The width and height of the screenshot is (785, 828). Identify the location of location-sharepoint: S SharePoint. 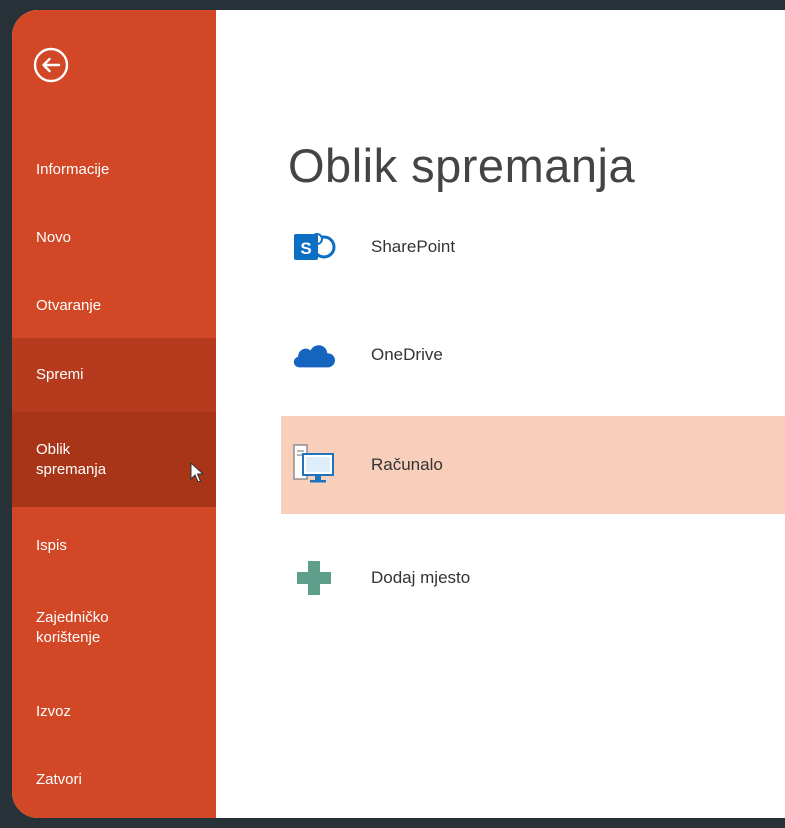
(533, 247).